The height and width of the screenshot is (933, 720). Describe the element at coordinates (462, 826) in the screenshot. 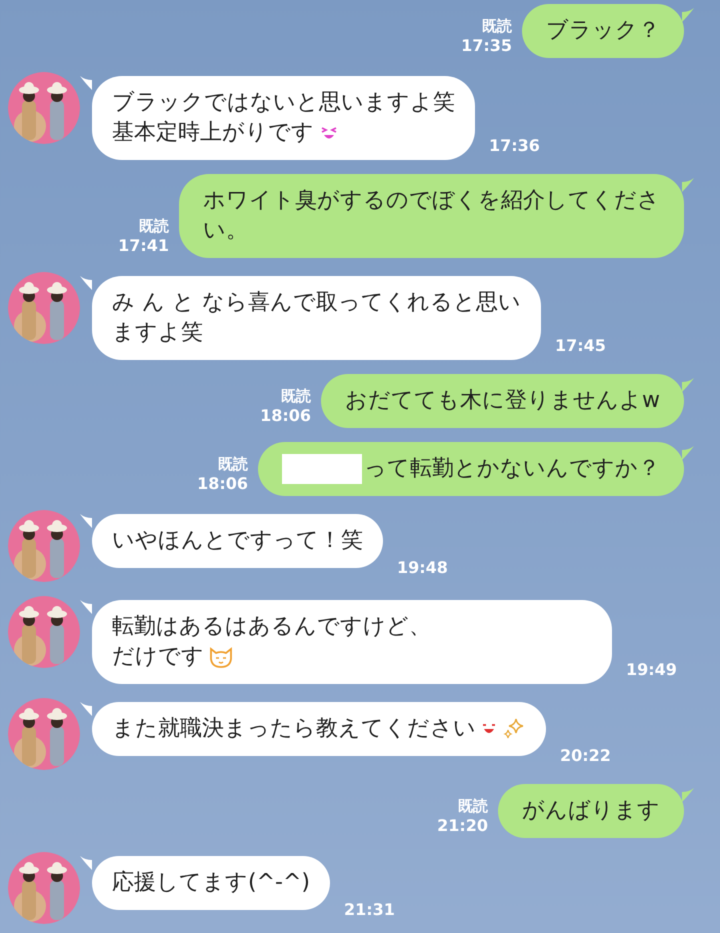

I see `timestamp: 21:20` at that location.